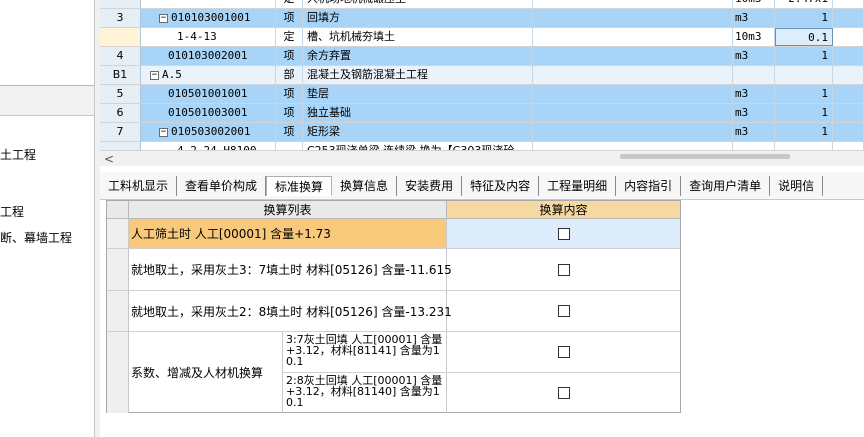 Image resolution: width=864 pixels, height=437 pixels. I want to click on name-cell: 独立基础, so click(418, 113).